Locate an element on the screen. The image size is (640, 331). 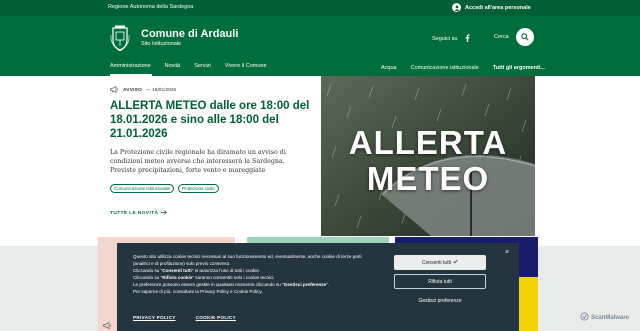
close-icon: × is located at coordinates (507, 252).